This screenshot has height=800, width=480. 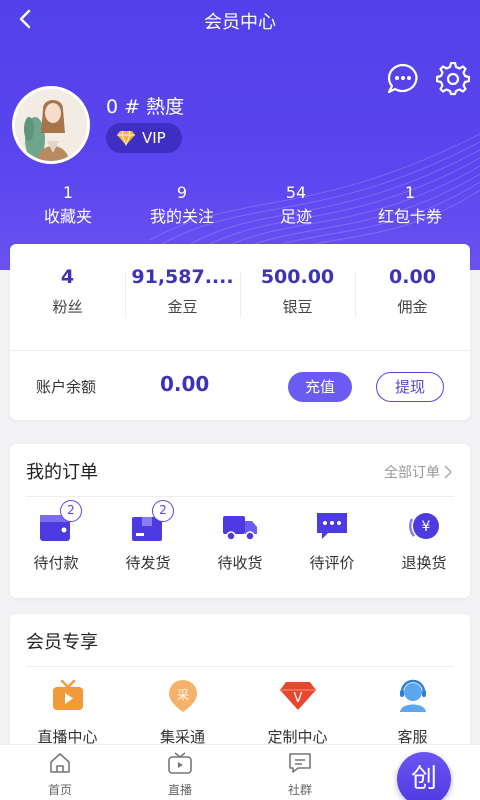 I want to click on stat-footprint: 54 足迹, so click(x=296, y=206).